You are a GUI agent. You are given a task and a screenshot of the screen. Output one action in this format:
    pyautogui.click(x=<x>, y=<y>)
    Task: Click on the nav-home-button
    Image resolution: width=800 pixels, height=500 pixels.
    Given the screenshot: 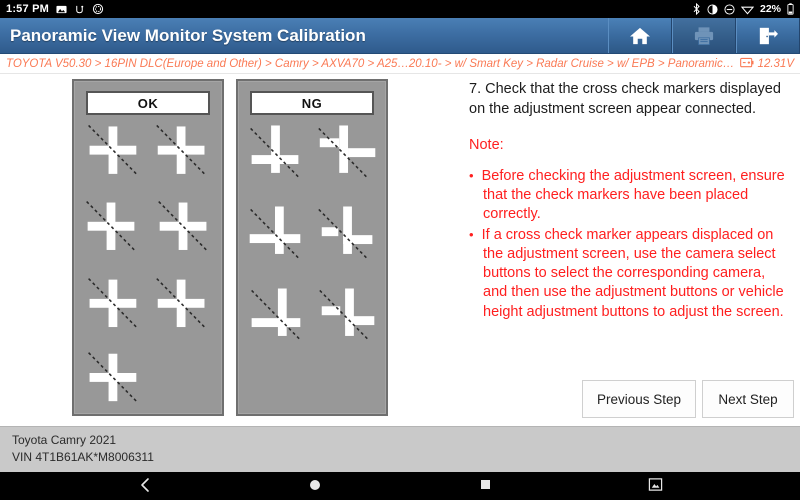 What is the action you would take?
    pyautogui.click(x=315, y=486)
    